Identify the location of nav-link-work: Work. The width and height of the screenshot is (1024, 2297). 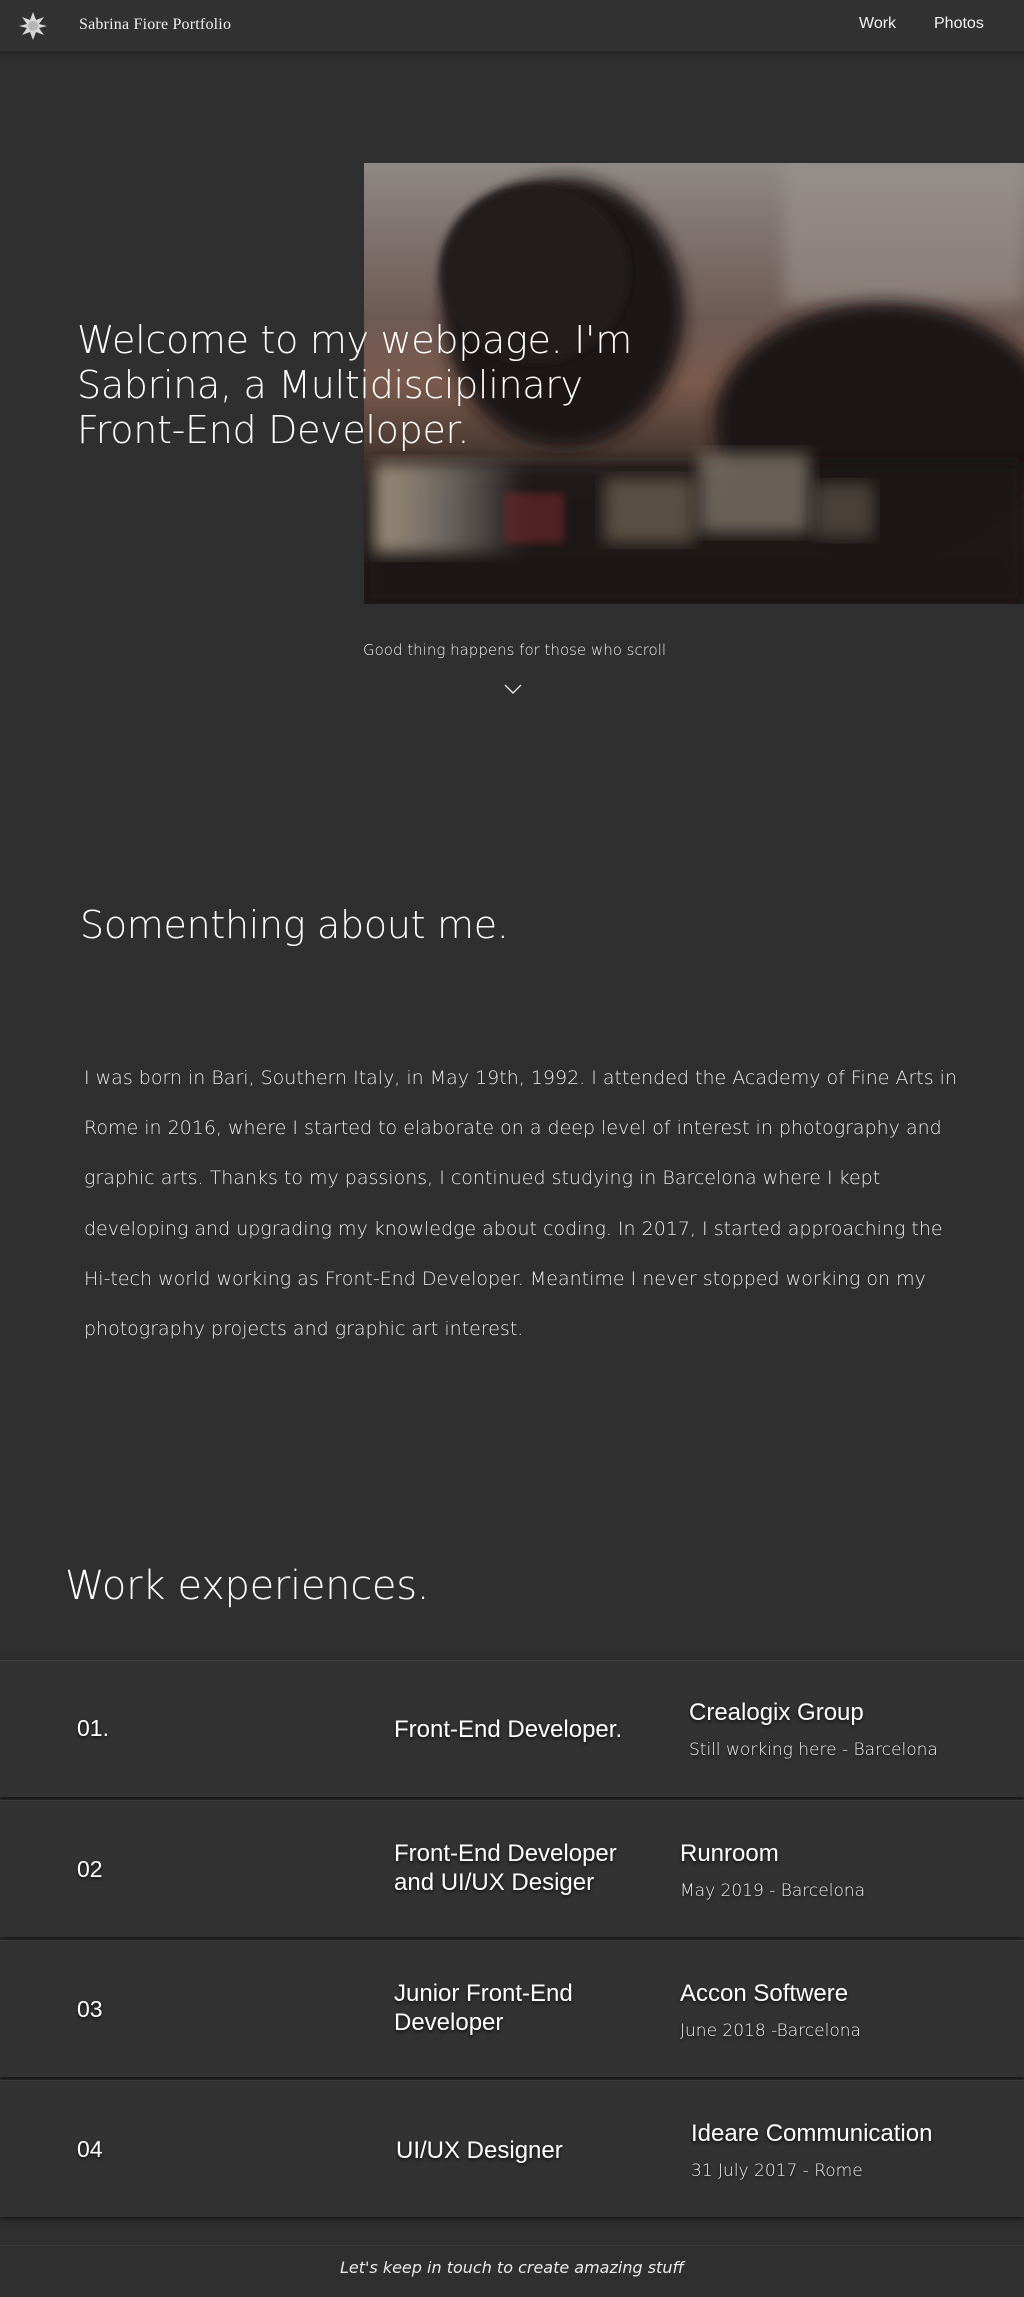
(877, 24).